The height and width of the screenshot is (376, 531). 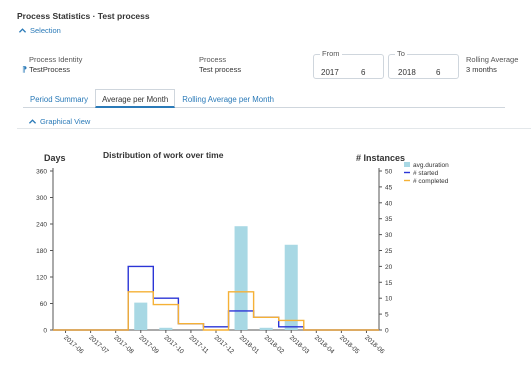 I want to click on x-tick-label: 2018-01, so click(x=249, y=344).